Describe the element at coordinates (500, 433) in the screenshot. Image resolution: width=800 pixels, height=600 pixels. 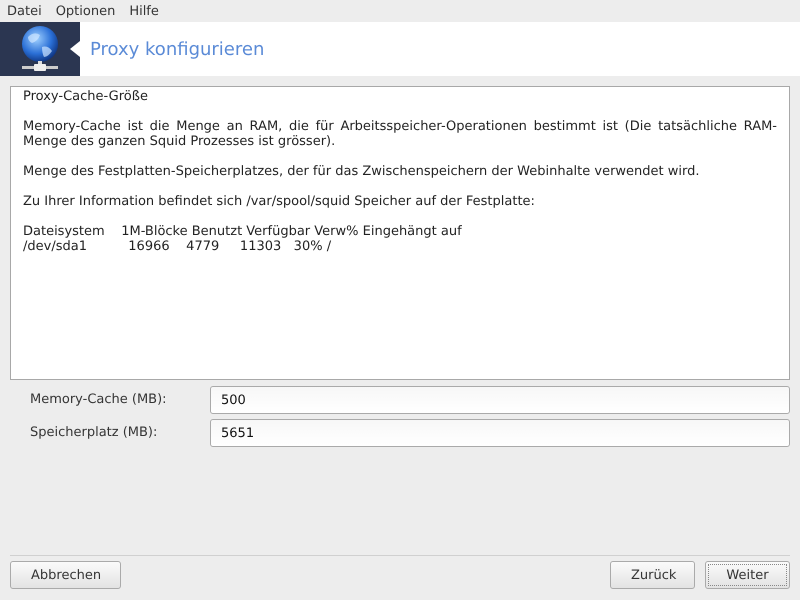
I see `input-field: 5651` at that location.